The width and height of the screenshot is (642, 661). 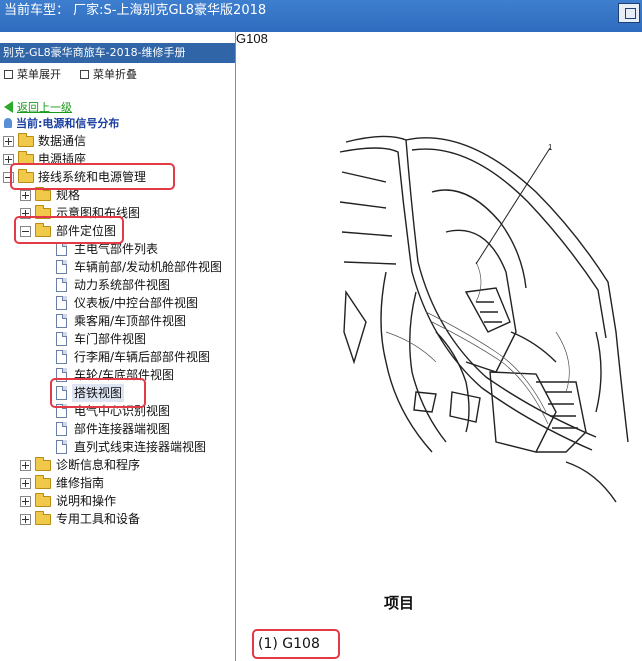 I want to click on highlight-box-wiring-power, so click(x=92, y=176).